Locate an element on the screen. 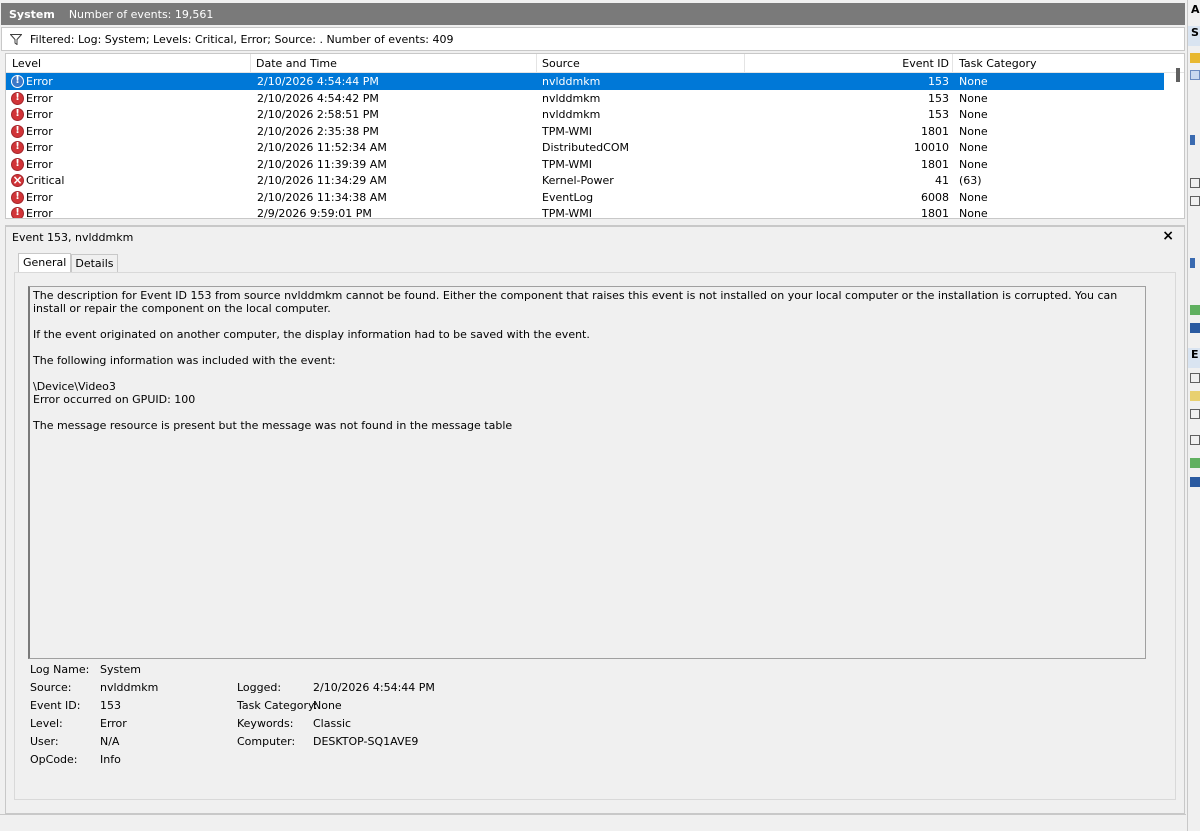 This screenshot has height=831, width=1200. prop-label-opcode: OpCode: is located at coordinates (54, 759).